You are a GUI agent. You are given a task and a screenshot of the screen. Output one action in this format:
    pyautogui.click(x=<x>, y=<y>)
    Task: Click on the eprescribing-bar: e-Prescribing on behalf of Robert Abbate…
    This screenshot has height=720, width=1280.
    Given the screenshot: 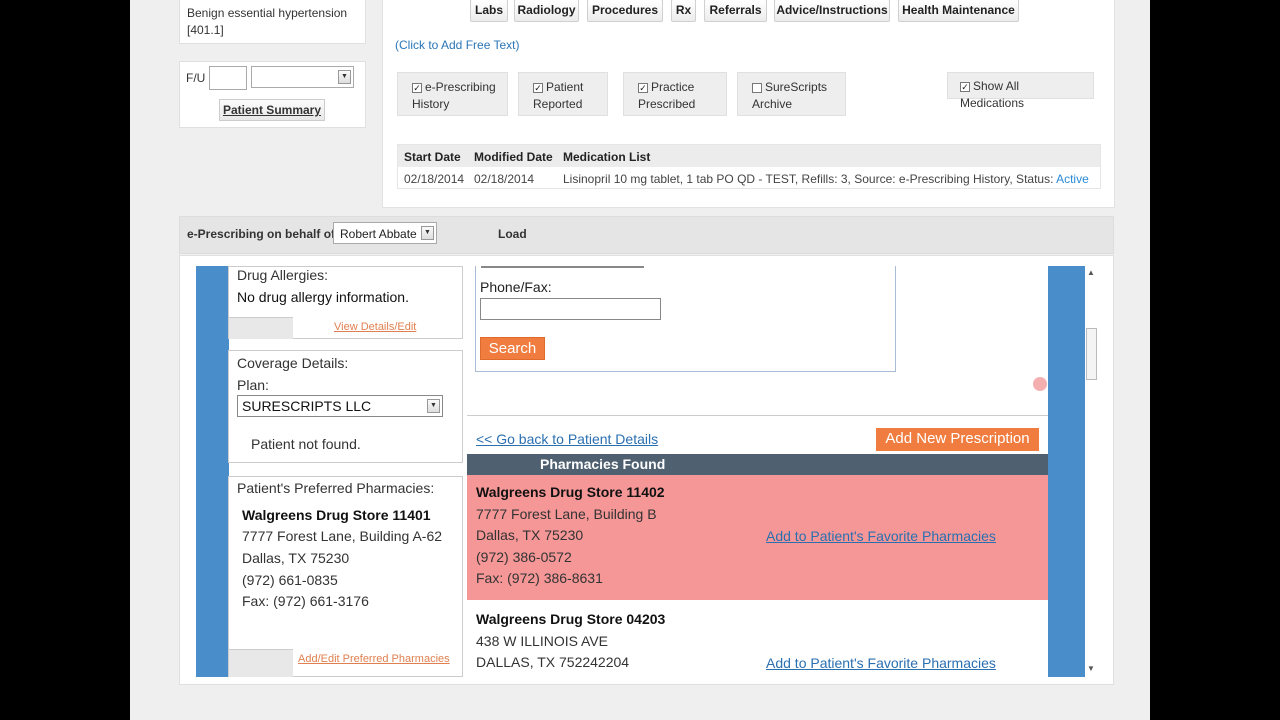 What is the action you would take?
    pyautogui.click(x=646, y=235)
    